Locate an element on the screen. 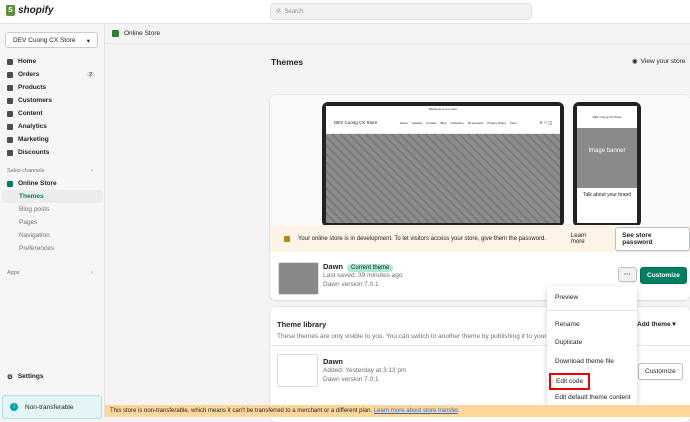  add-theme-button: Add theme ▾ is located at coordinates (656, 324).